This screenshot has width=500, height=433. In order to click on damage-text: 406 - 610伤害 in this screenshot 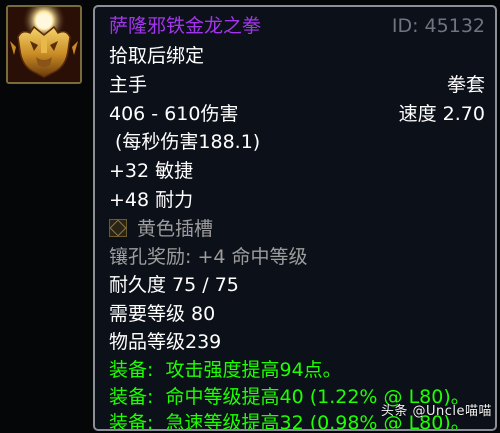, I will do `click(174, 114)`.